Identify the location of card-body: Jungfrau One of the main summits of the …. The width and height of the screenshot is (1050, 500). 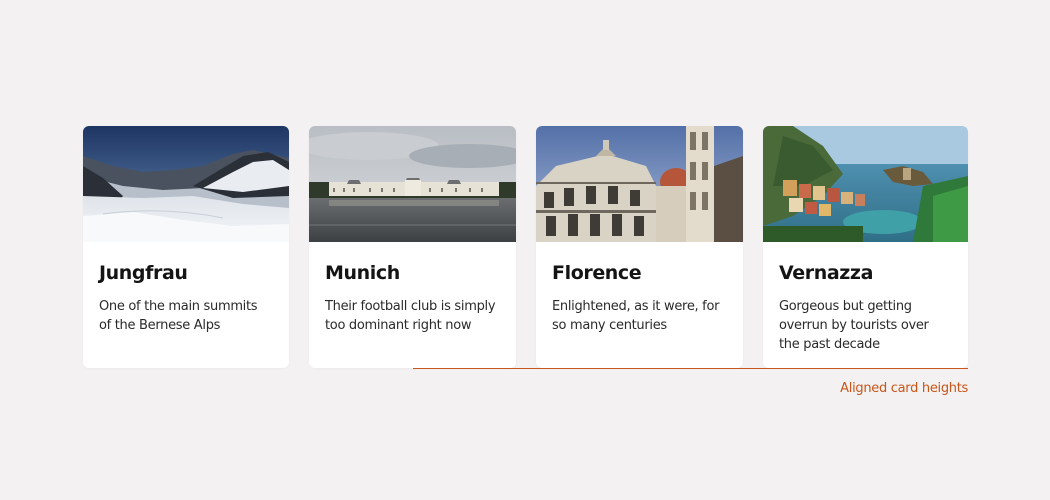
(186, 288).